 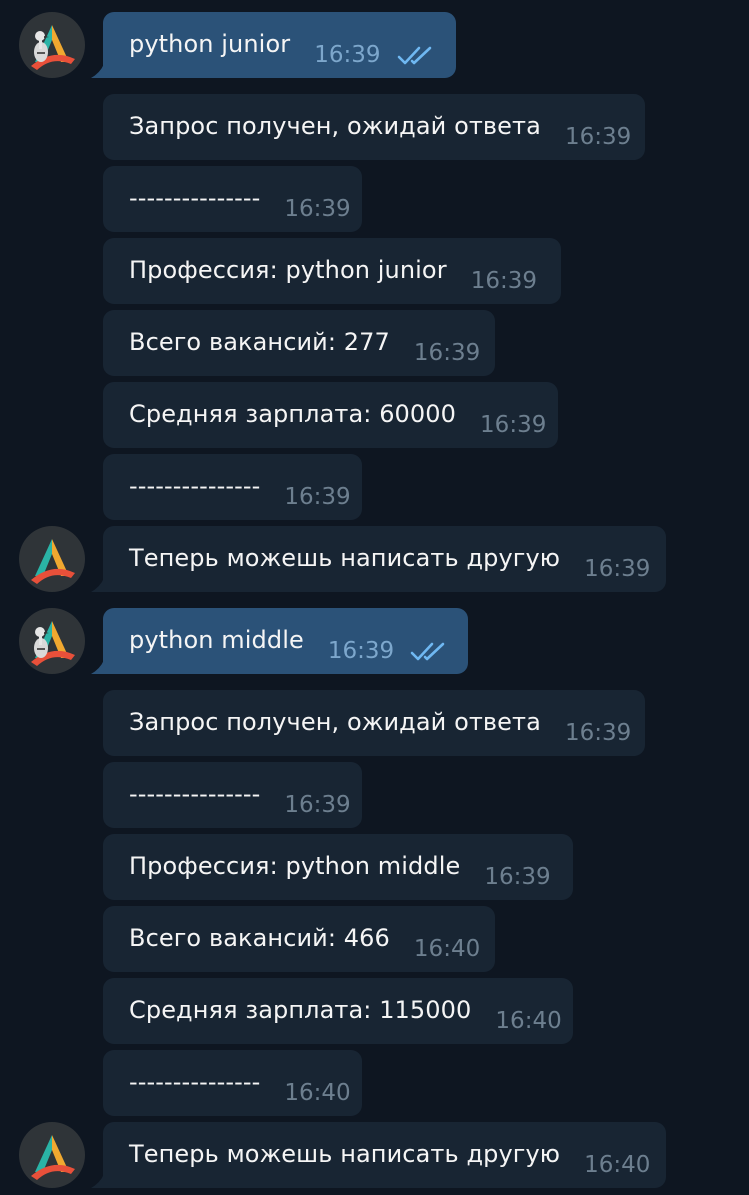 I want to click on incoming-message: Теперь можешь написать другую 16:39, so click(x=378, y=559).